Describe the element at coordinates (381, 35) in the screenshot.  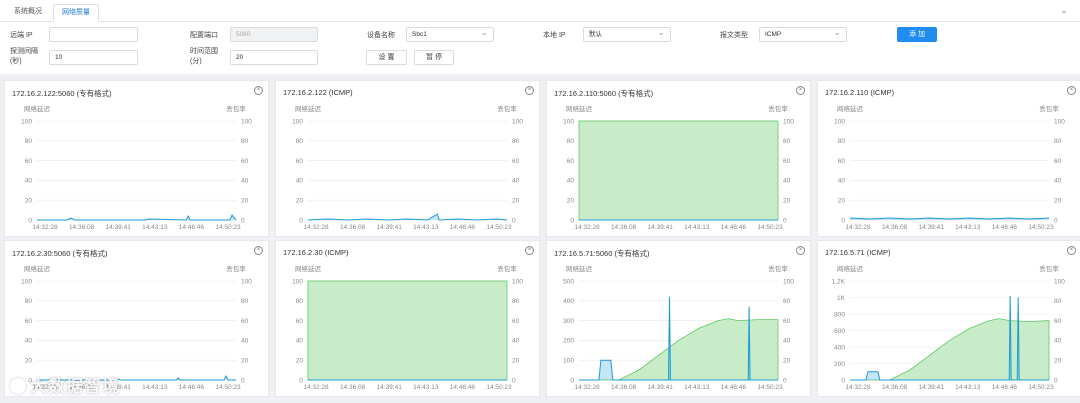
I see `device-name-label: 设备名称` at that location.